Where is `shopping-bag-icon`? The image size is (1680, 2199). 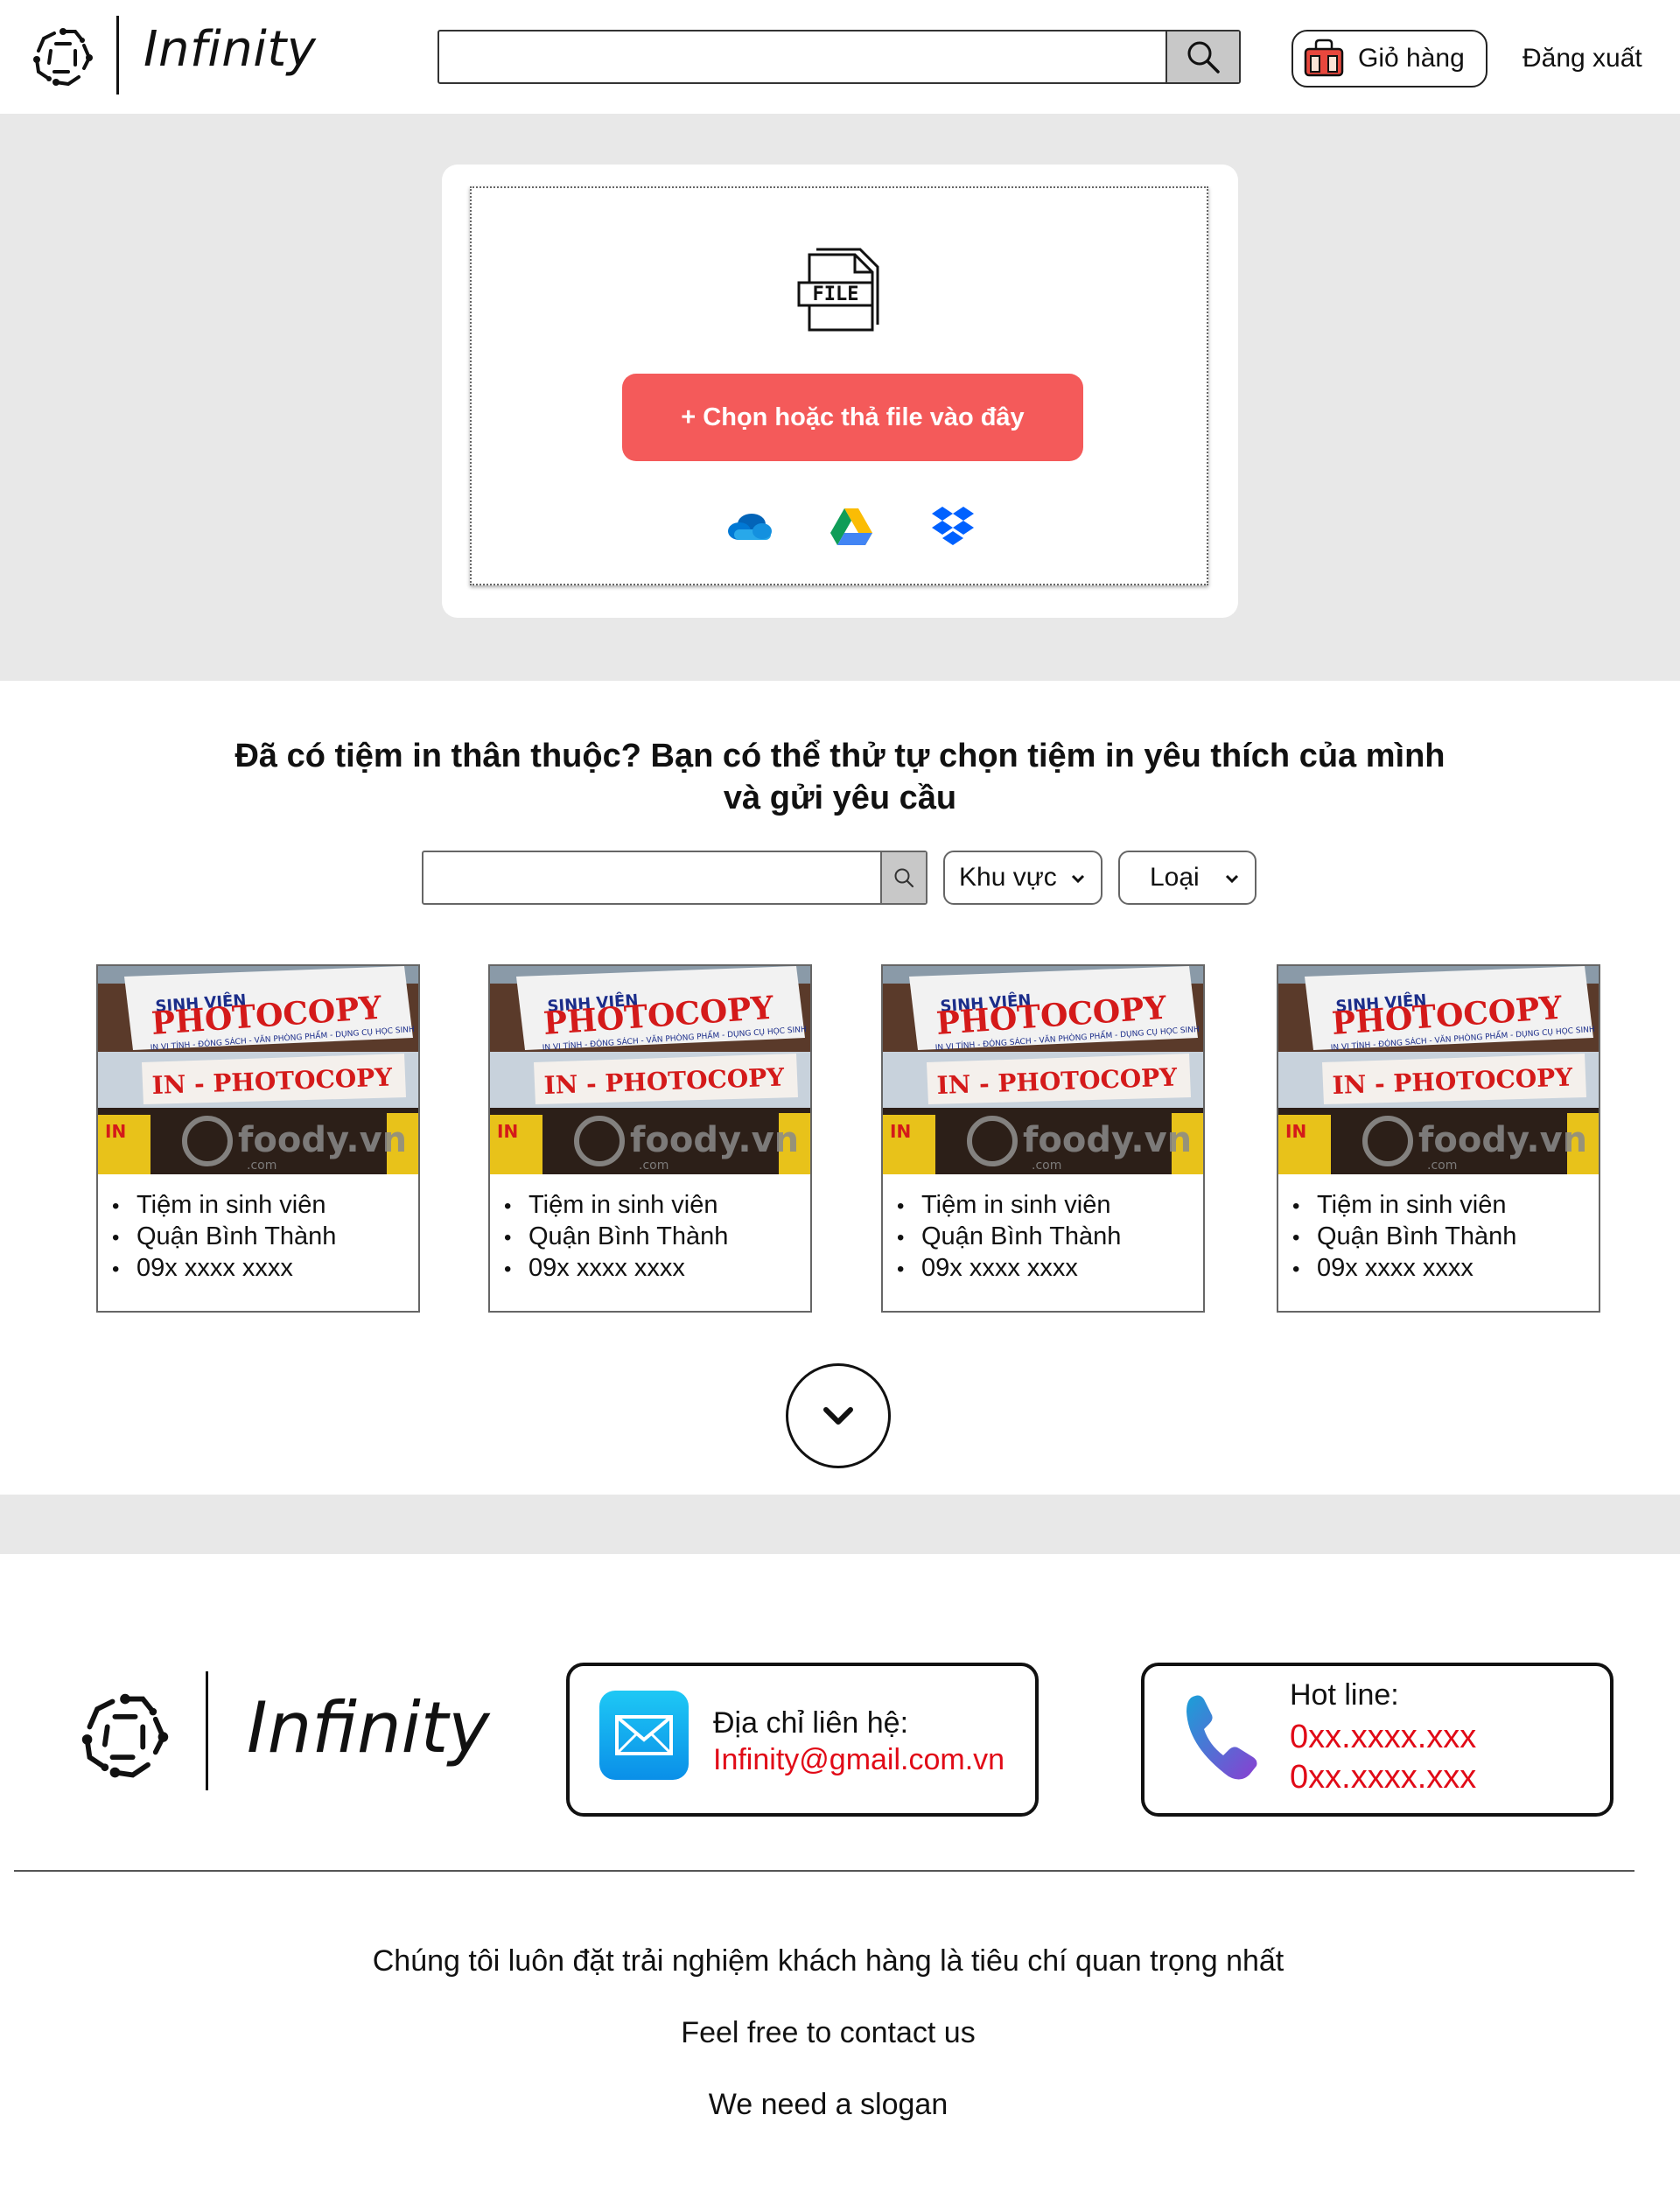
shopping-bag-icon is located at coordinates (1324, 58).